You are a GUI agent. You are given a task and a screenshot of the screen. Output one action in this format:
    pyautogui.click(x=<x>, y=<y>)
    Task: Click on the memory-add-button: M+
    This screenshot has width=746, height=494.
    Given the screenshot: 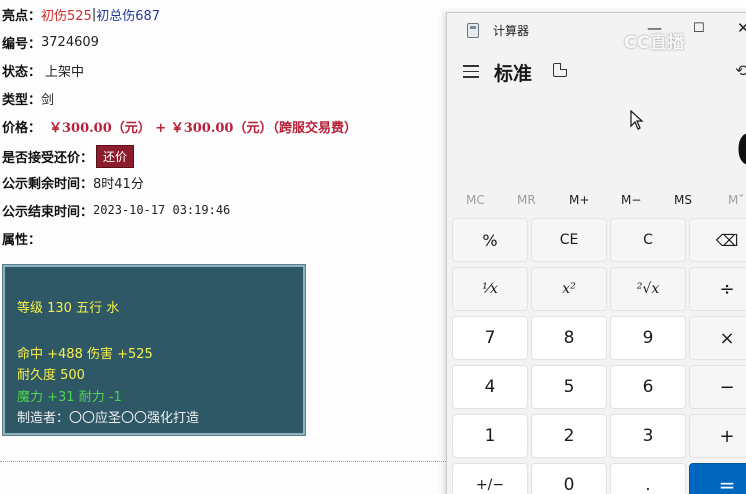 What is the action you would take?
    pyautogui.click(x=579, y=200)
    